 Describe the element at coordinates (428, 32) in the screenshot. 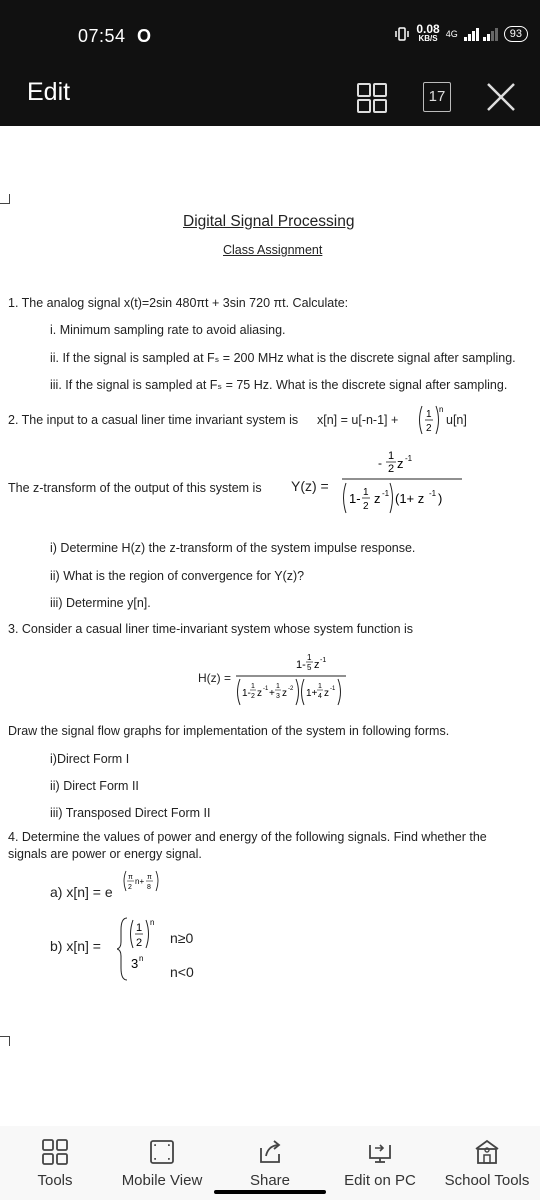

I see `network-speed: 0.08 KB/S` at that location.